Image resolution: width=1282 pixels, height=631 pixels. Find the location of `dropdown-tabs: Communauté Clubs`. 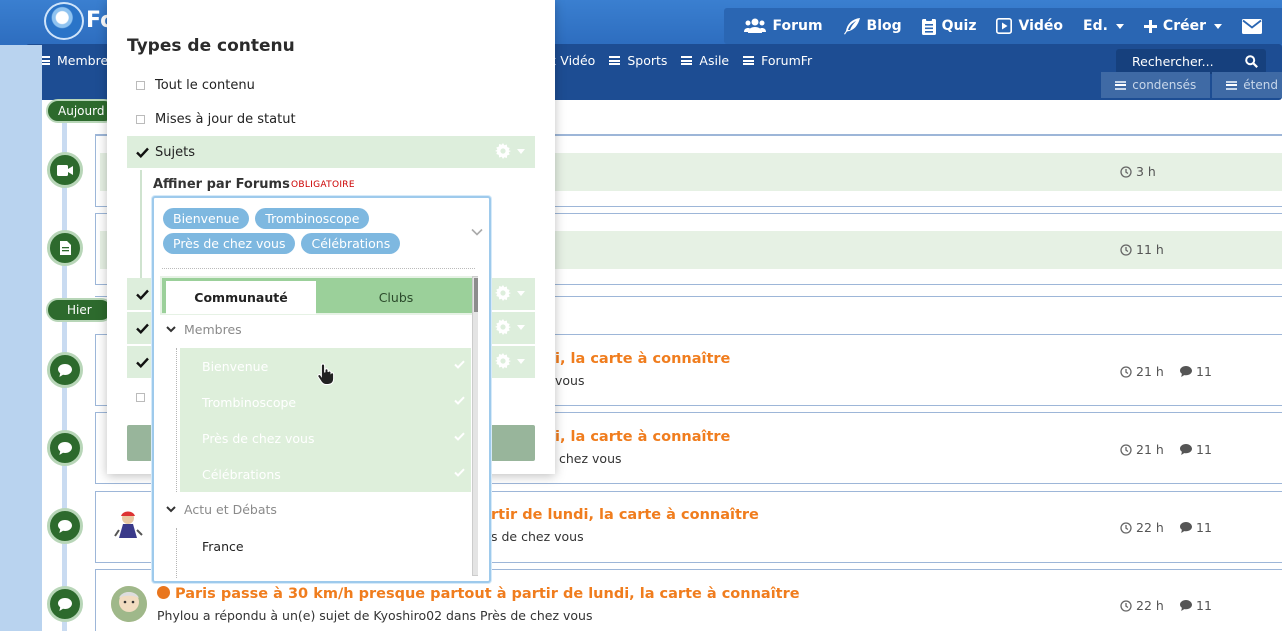

dropdown-tabs: Communauté Clubs is located at coordinates (317, 295).